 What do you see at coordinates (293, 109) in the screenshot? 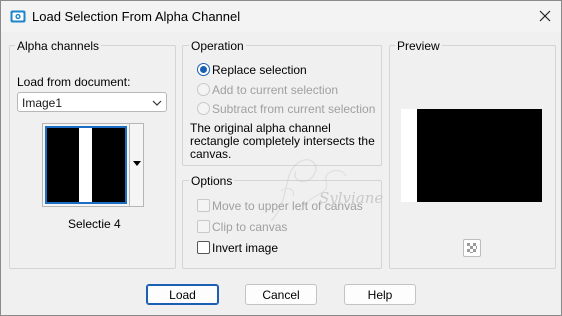
I see `subtract-from-selection-label: Subtract from current selection` at bounding box center [293, 109].